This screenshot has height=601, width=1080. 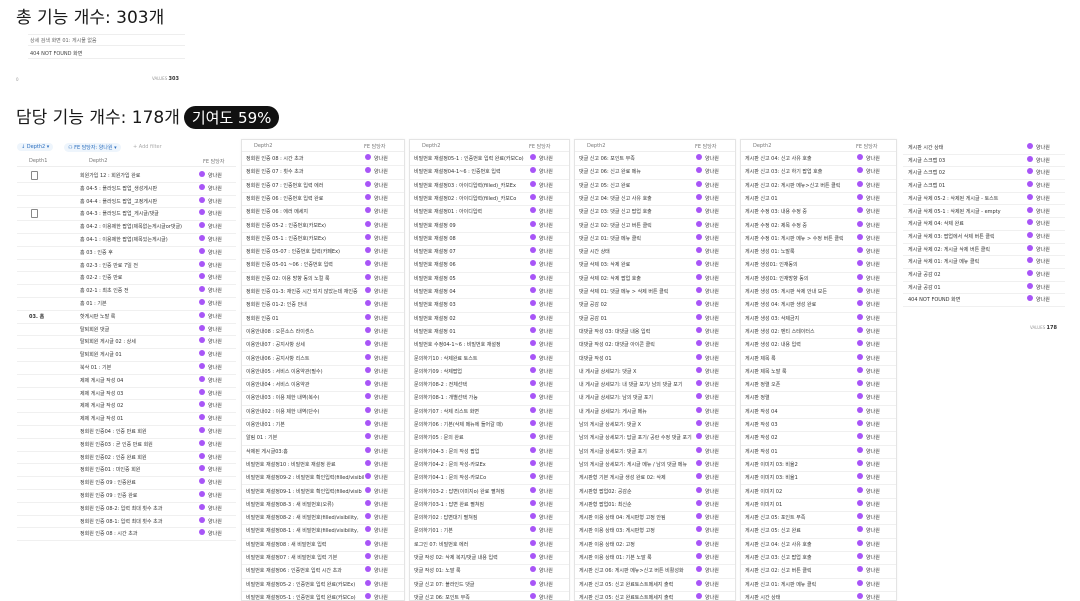 What do you see at coordinates (984, 275) in the screenshot?
I see `table-row: 게시글 공감 02 양나원` at bounding box center [984, 275].